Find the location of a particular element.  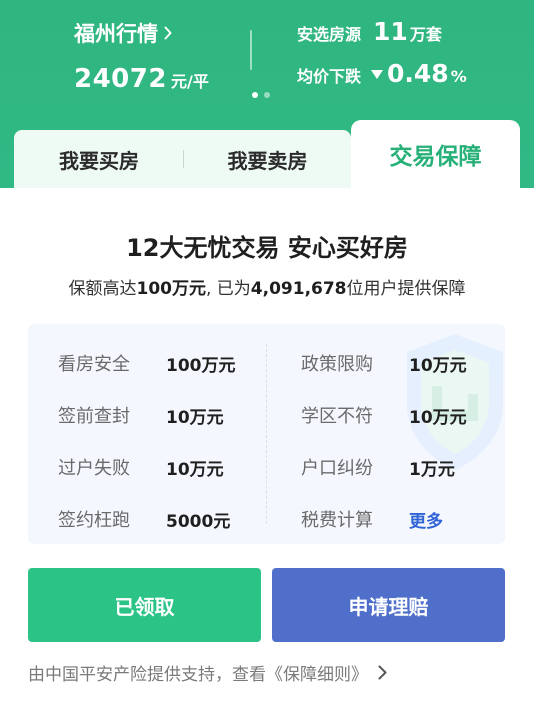

listings-unit: 万套 is located at coordinates (425, 34).